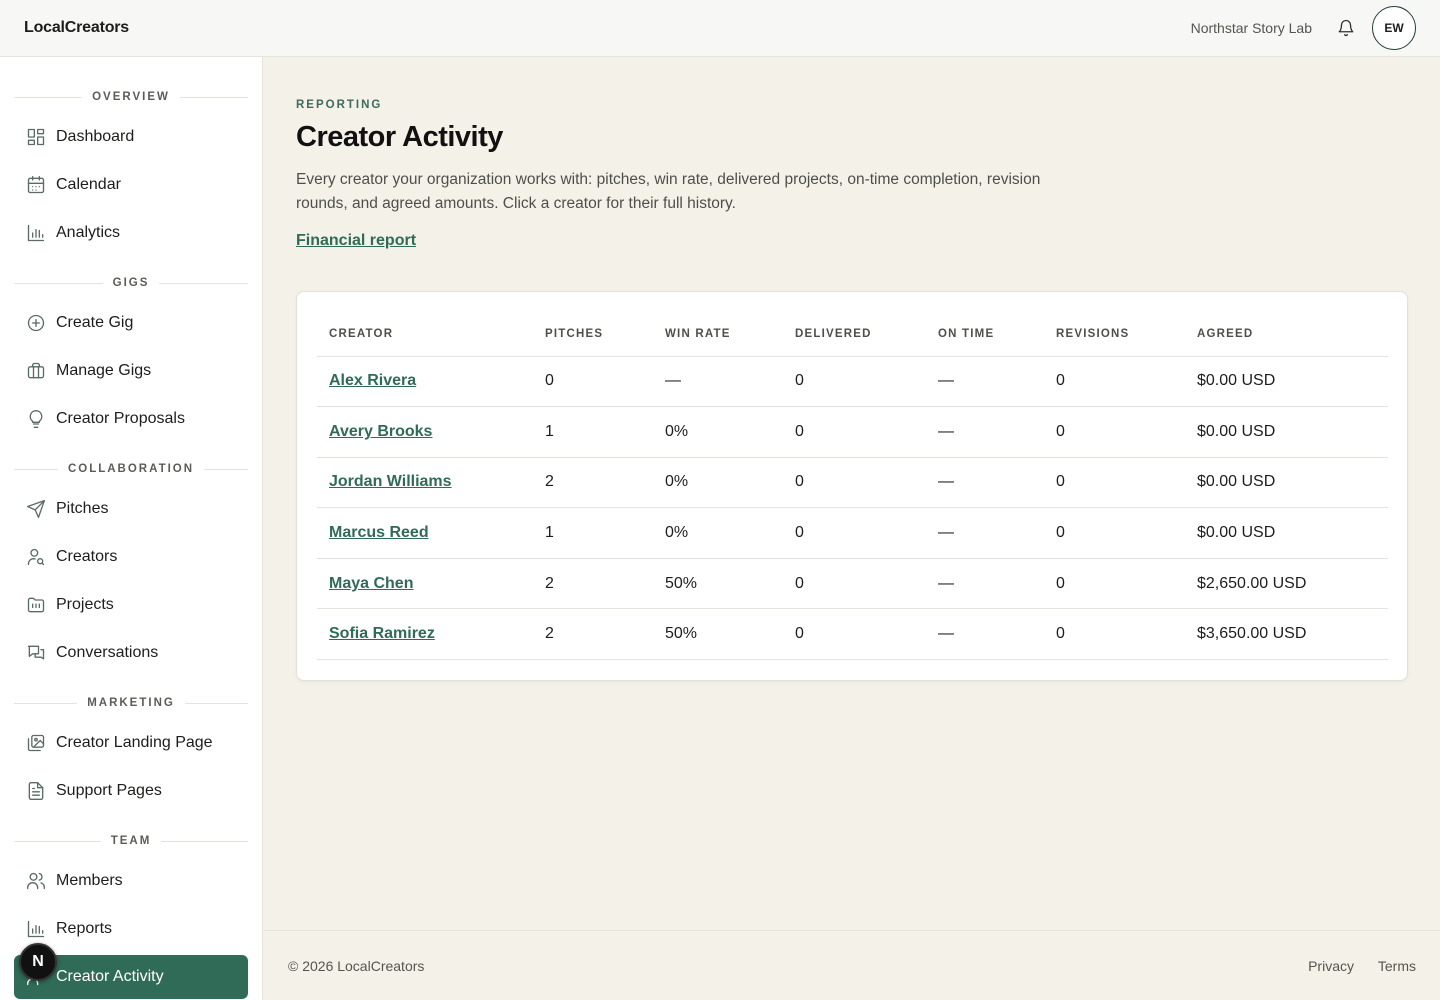 The image size is (1440, 1000). What do you see at coordinates (379, 532) in the screenshot?
I see `creator-link: Marcus Reed` at bounding box center [379, 532].